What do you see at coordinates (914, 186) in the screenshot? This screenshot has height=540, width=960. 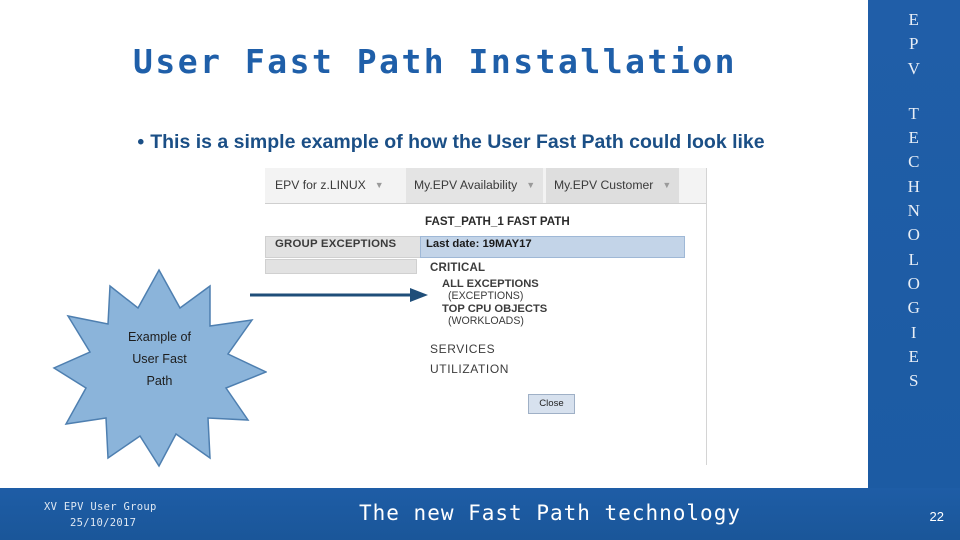 I see `band-letter: H` at bounding box center [914, 186].